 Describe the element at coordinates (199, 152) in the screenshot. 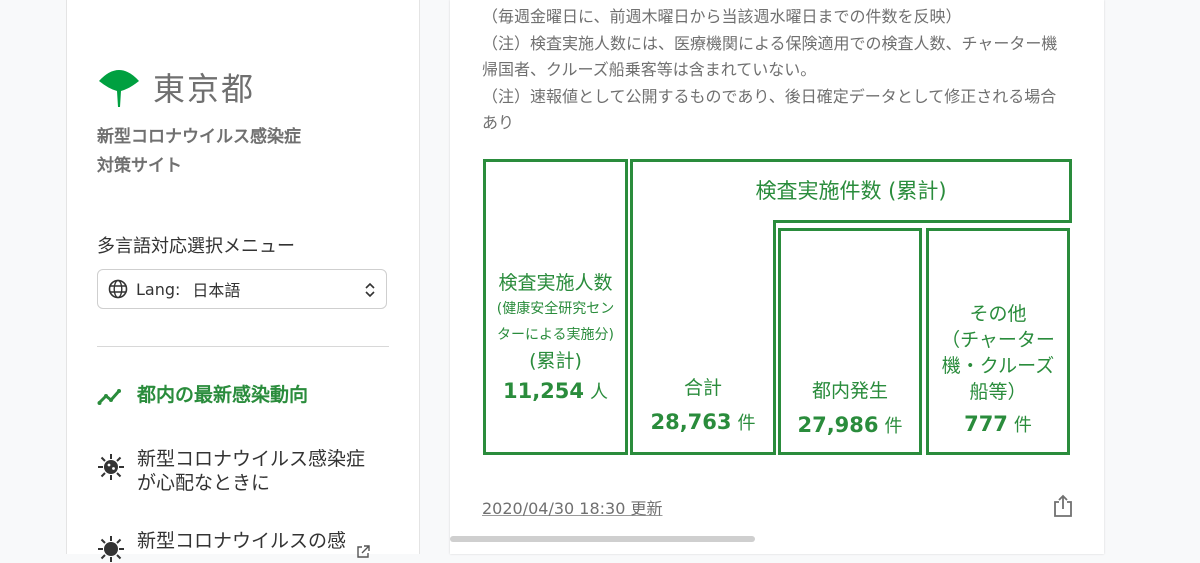

I see `site-title: 新型コロナウイルス感染症 対策サイト` at that location.